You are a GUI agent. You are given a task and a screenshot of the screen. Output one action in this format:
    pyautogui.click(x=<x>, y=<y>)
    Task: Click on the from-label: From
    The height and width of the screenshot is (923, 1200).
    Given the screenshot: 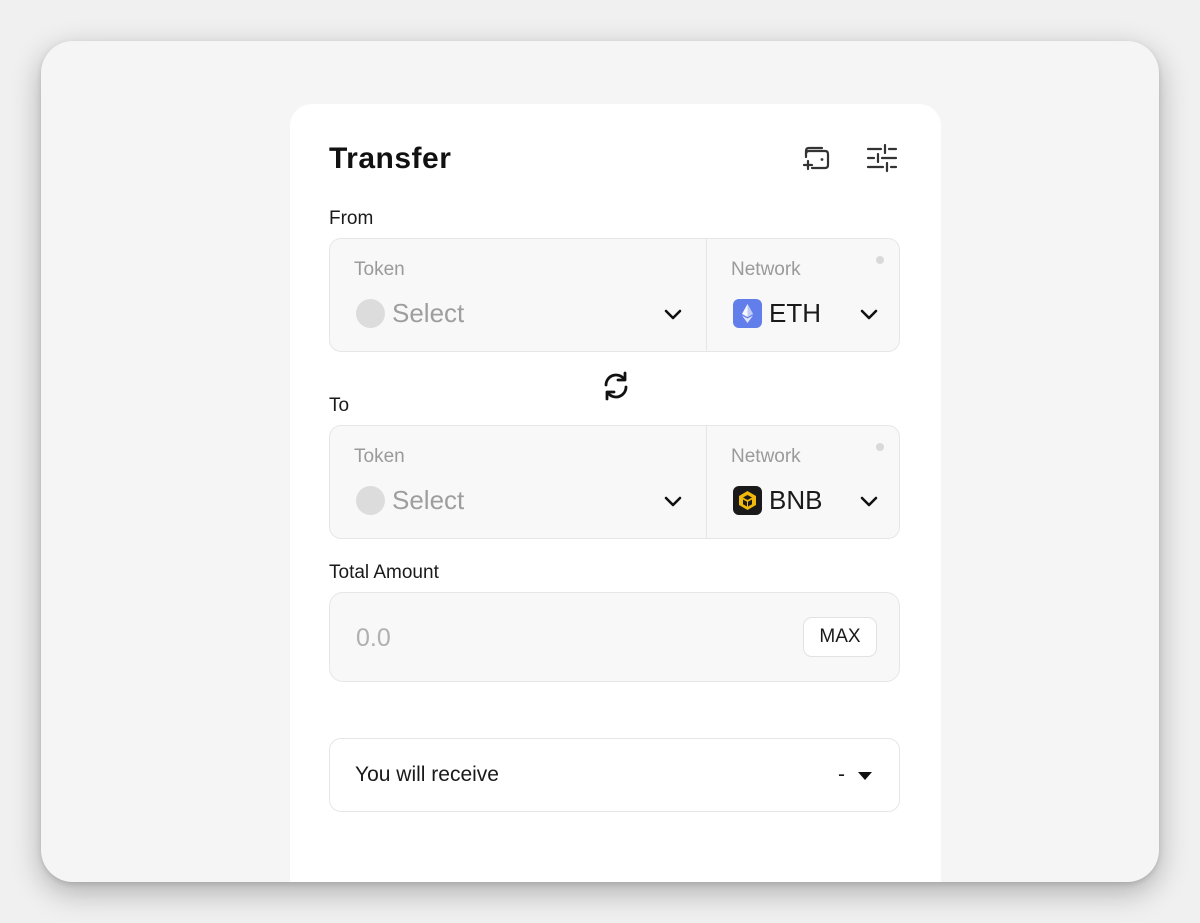 What is the action you would take?
    pyautogui.click(x=351, y=218)
    